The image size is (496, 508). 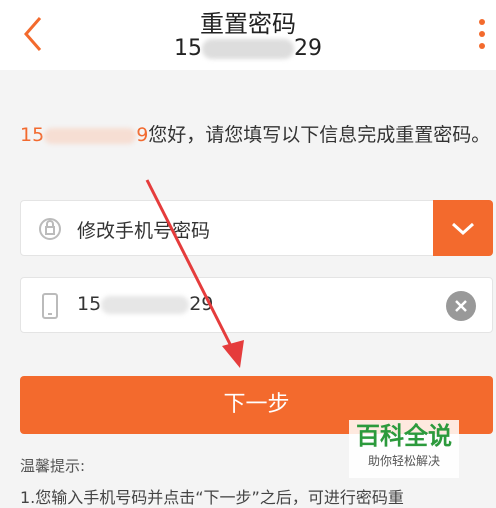 What do you see at coordinates (194, 273) in the screenshot?
I see `annotation-arrow` at bounding box center [194, 273].